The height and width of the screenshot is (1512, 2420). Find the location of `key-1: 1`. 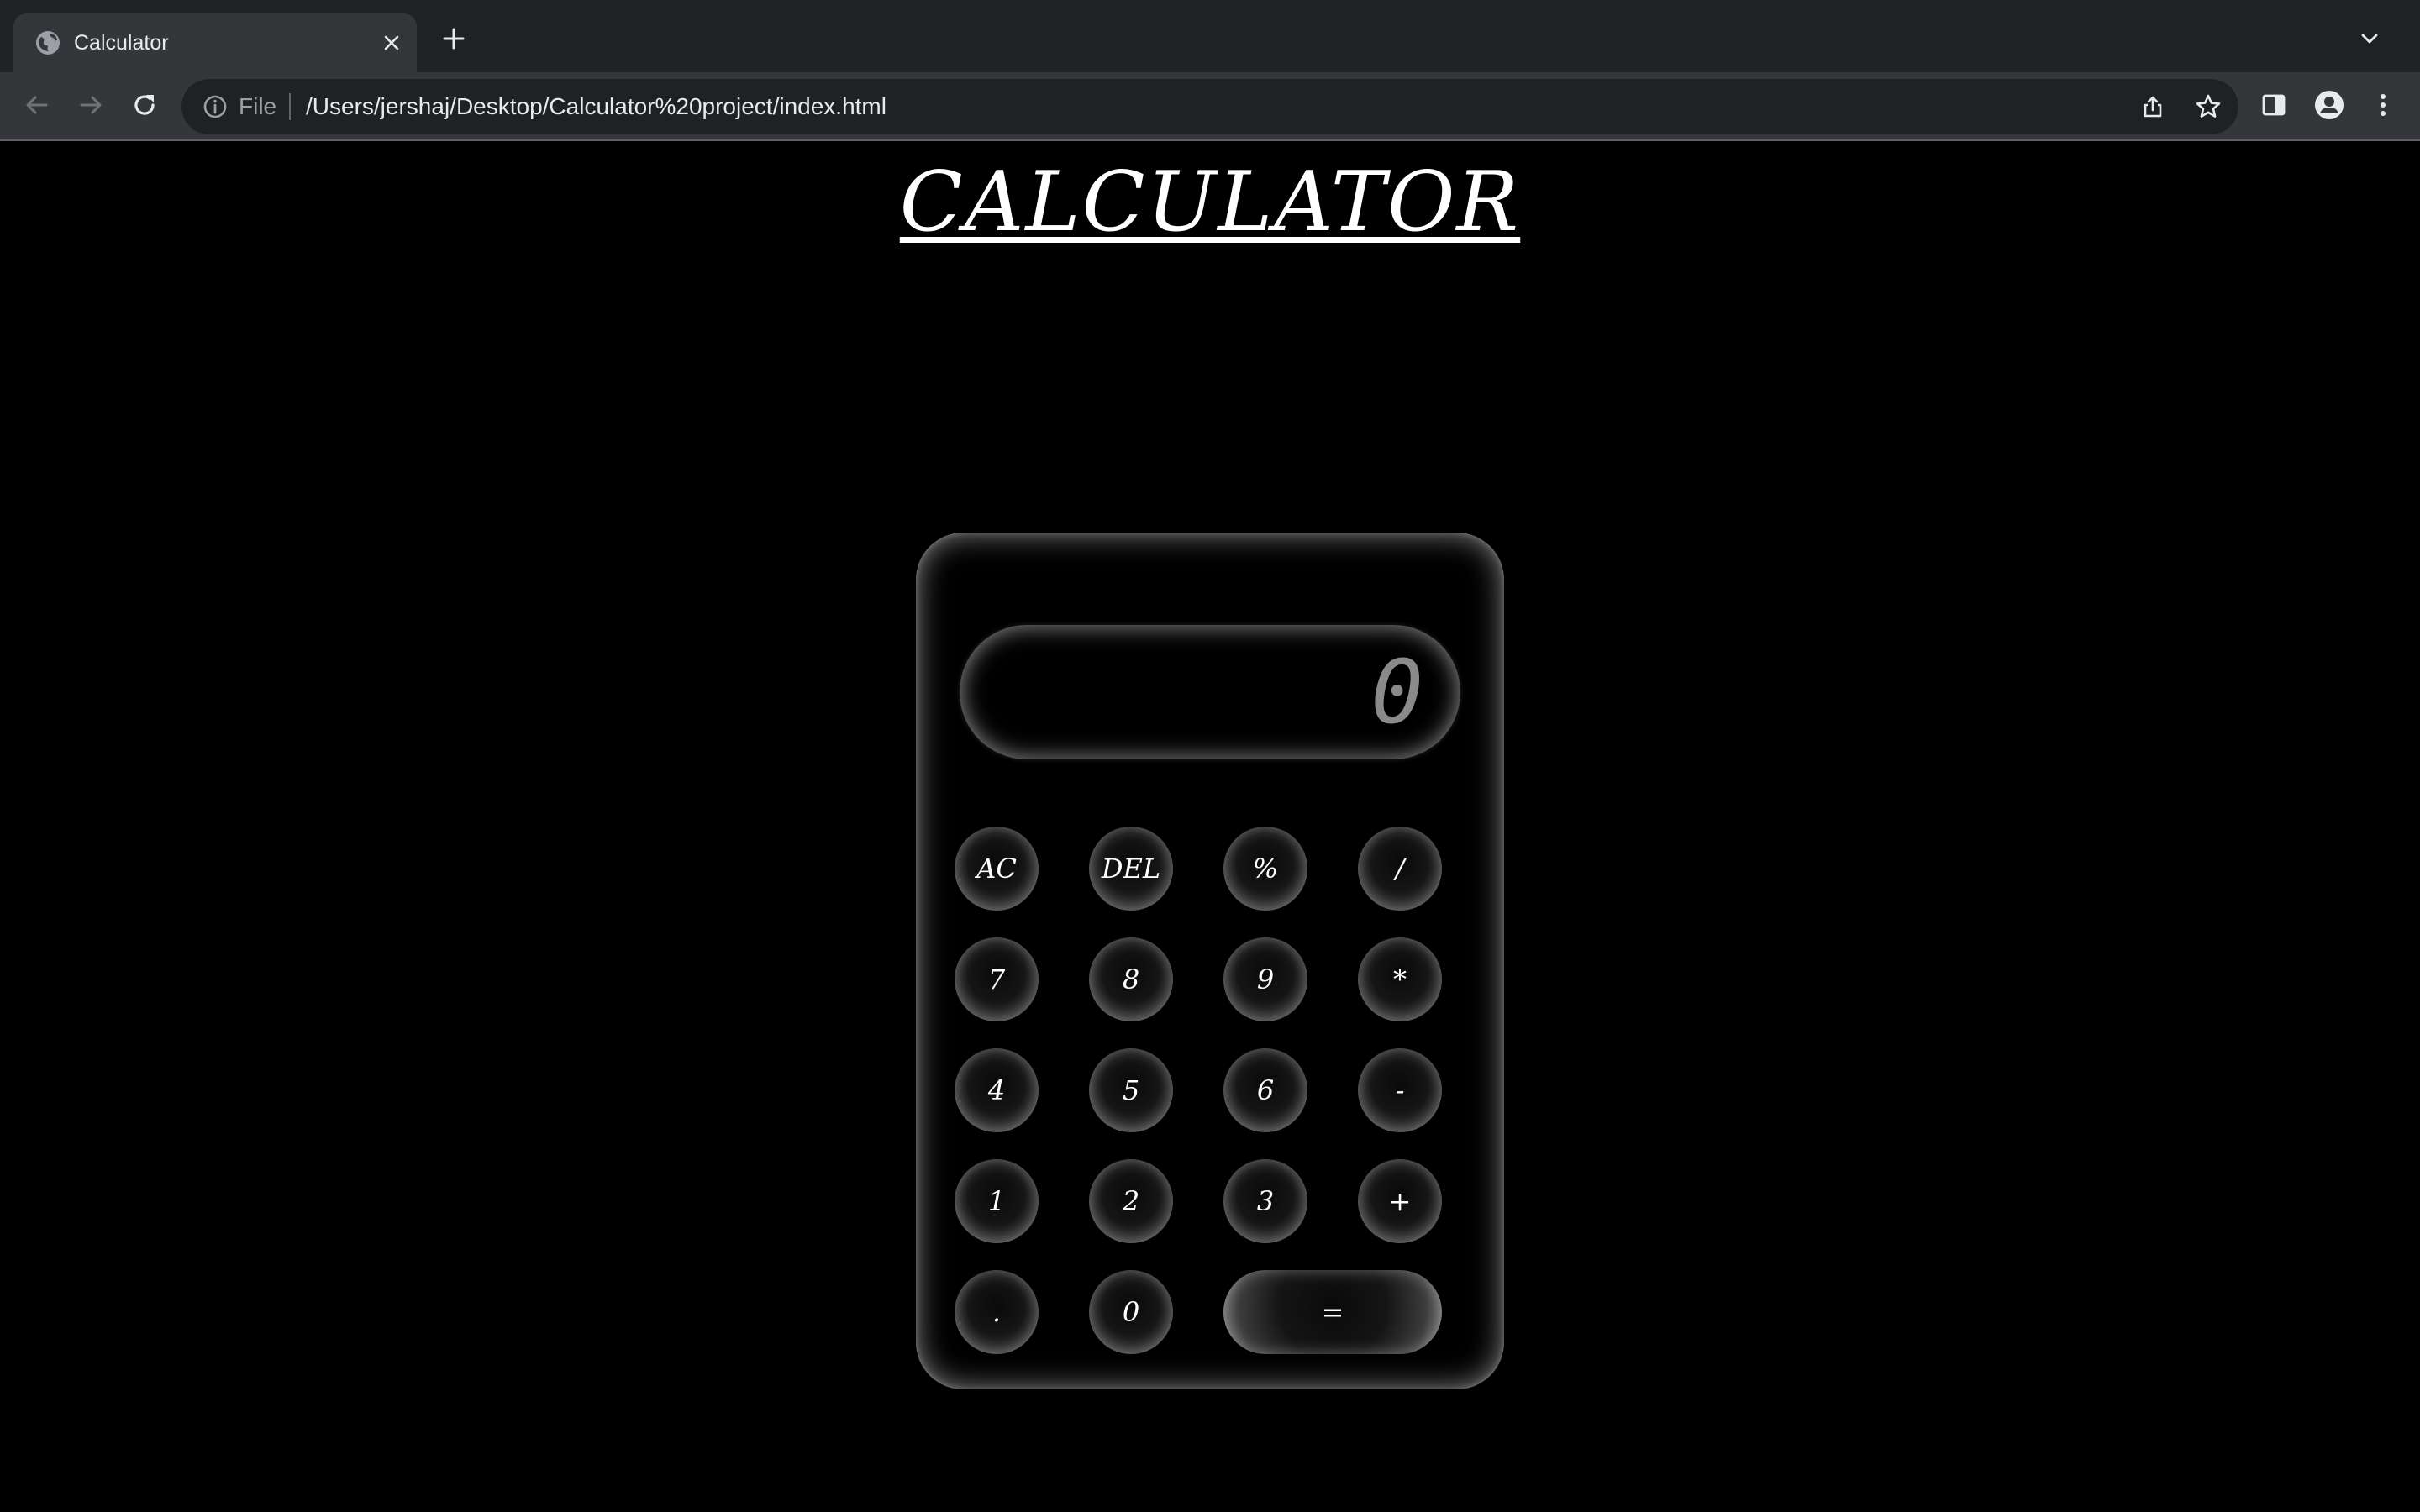

key-1: 1 is located at coordinates (997, 1201).